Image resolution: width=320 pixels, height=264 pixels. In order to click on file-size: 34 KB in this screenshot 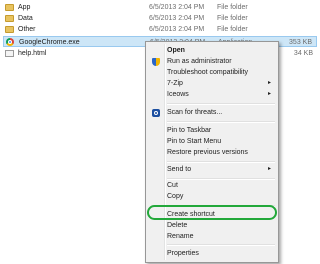, I will do `click(303, 53)`.